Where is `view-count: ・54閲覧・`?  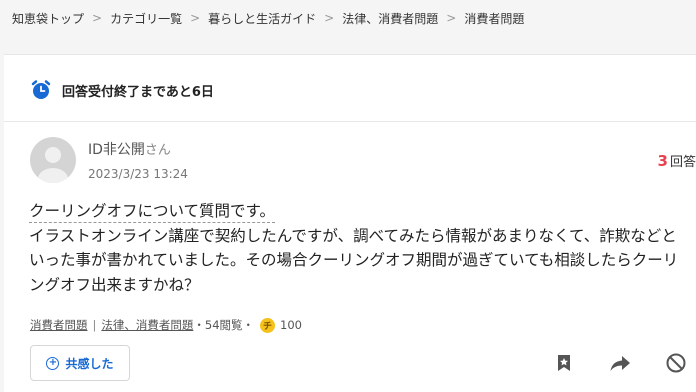
view-count: ・54閲覧・ is located at coordinates (224, 325).